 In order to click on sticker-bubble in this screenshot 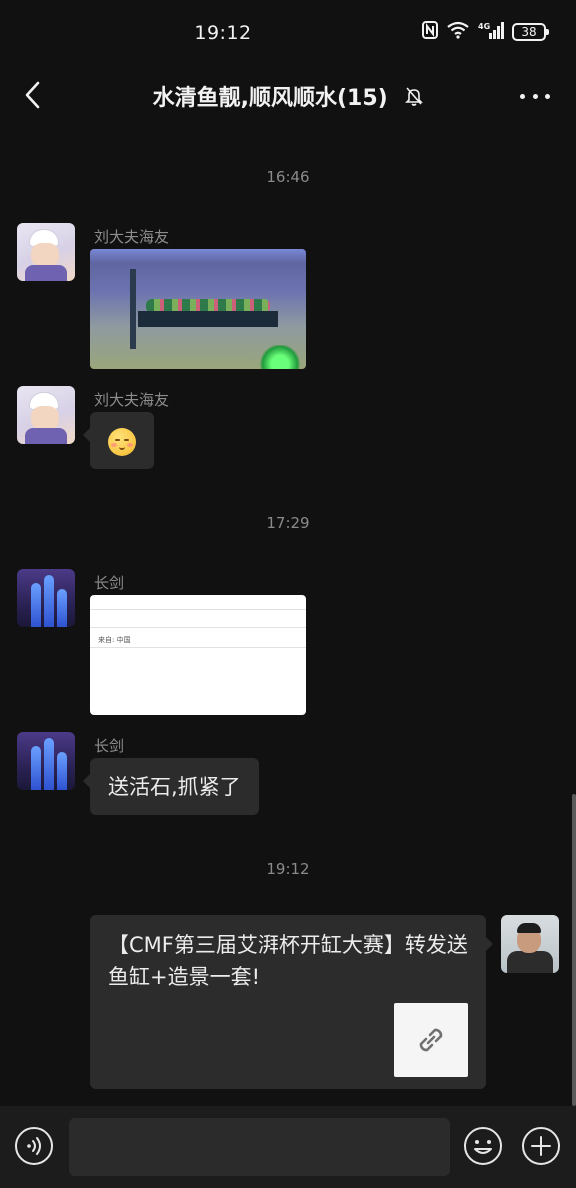, I will do `click(118, 440)`.